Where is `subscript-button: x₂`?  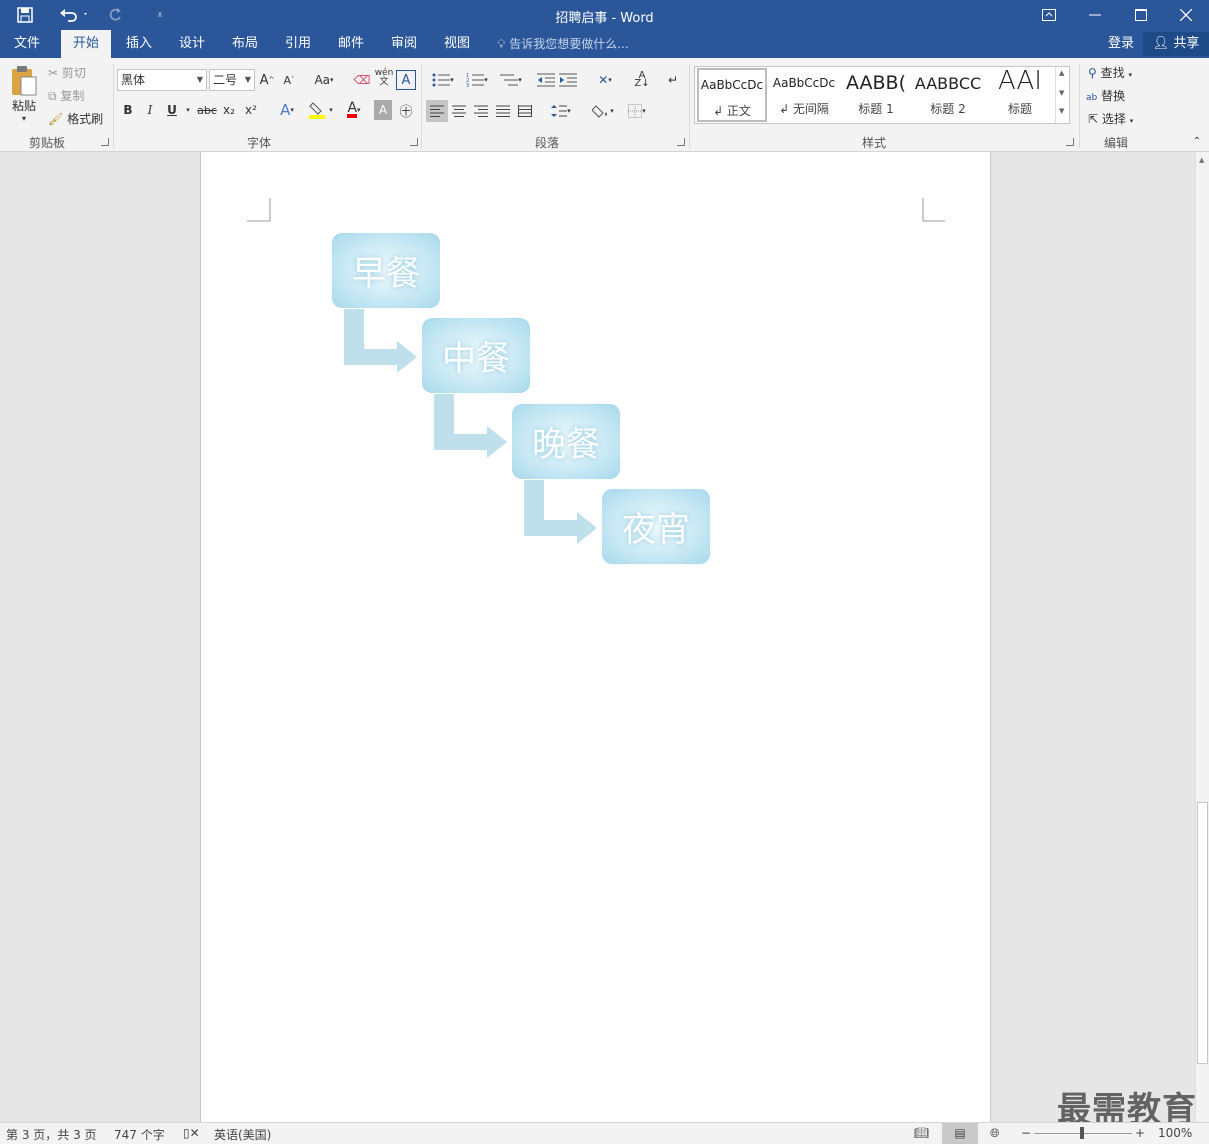
subscript-button: x₂ is located at coordinates (229, 110).